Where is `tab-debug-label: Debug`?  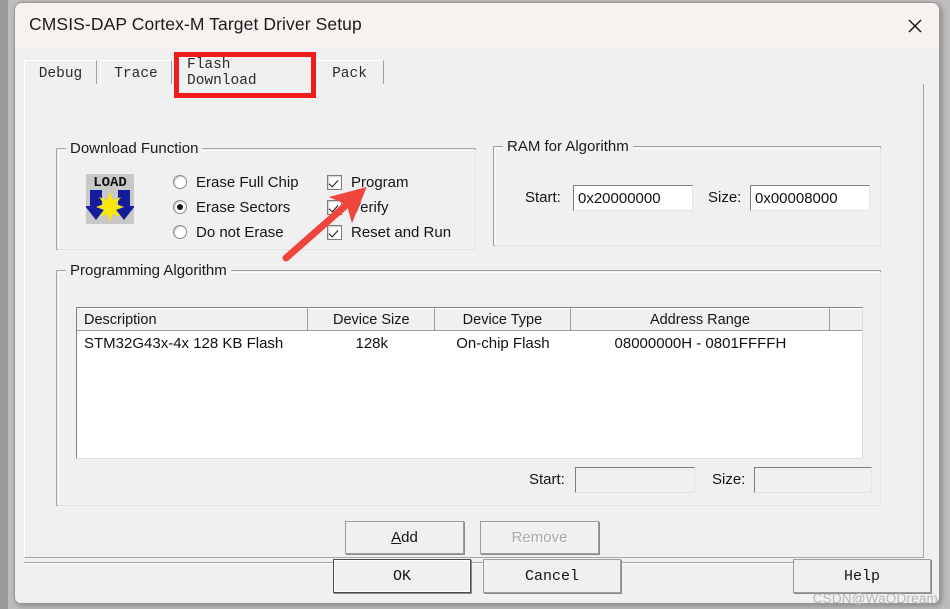 tab-debug-label: Debug is located at coordinates (60, 74).